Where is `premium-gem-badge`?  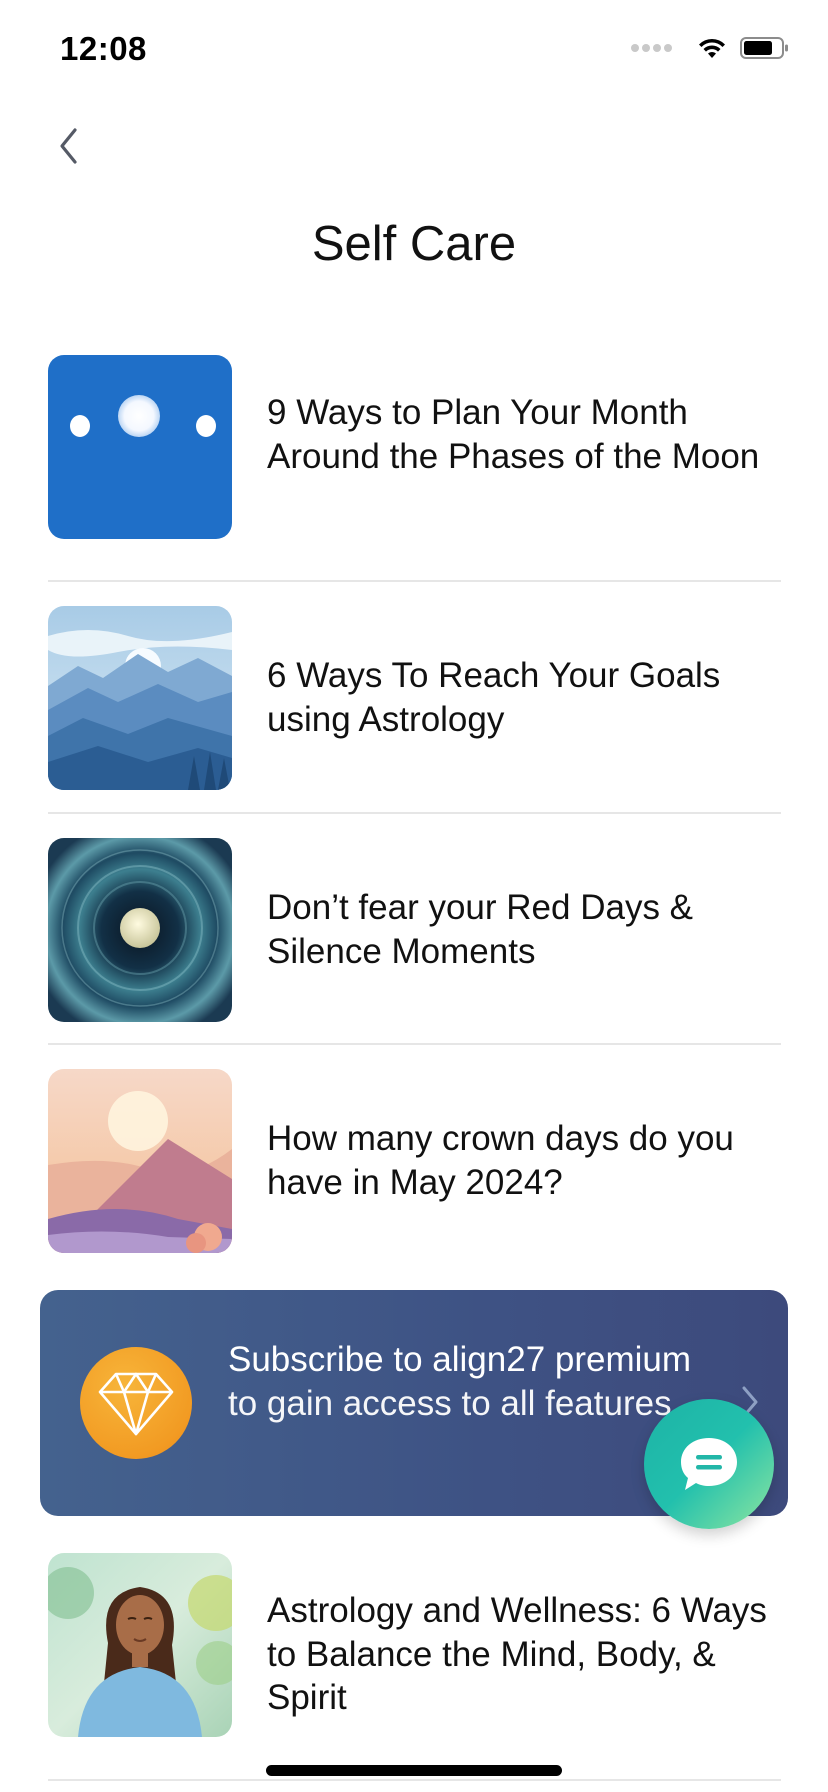 premium-gem-badge is located at coordinates (136, 1403).